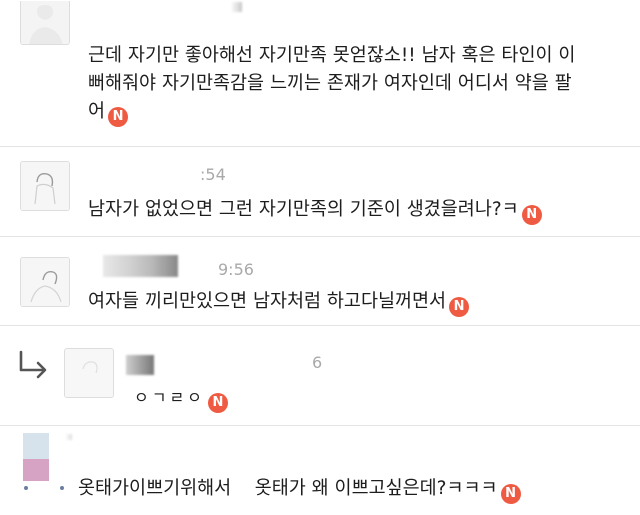 Image resolution: width=640 pixels, height=515 pixels. What do you see at coordinates (288, 488) in the screenshot?
I see `comment-body: 옷태가이쁘기위해서 옷태가 왜 이쁘고싶은데?ㅋㅋㅋ` at bounding box center [288, 488].